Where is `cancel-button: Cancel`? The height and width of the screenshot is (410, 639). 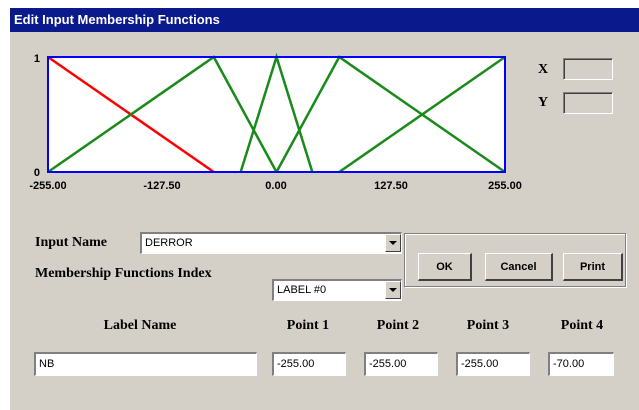 cancel-button: Cancel is located at coordinates (519, 267).